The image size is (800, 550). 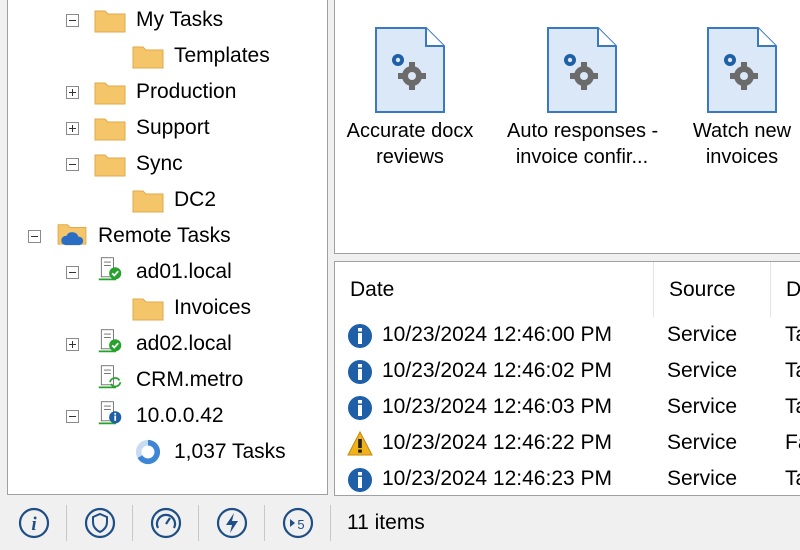 What do you see at coordinates (410, 131) in the screenshot?
I see `task-label-line1: Accurate docx` at bounding box center [410, 131].